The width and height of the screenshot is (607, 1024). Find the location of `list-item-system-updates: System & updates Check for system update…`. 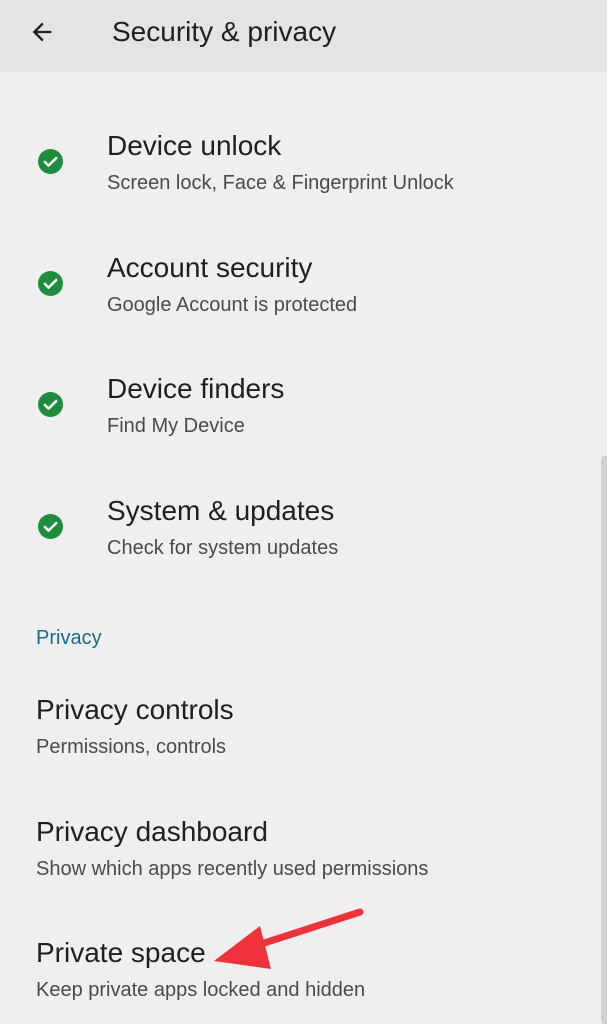

list-item-system-updates: System & updates Check for system update… is located at coordinates (300, 536).